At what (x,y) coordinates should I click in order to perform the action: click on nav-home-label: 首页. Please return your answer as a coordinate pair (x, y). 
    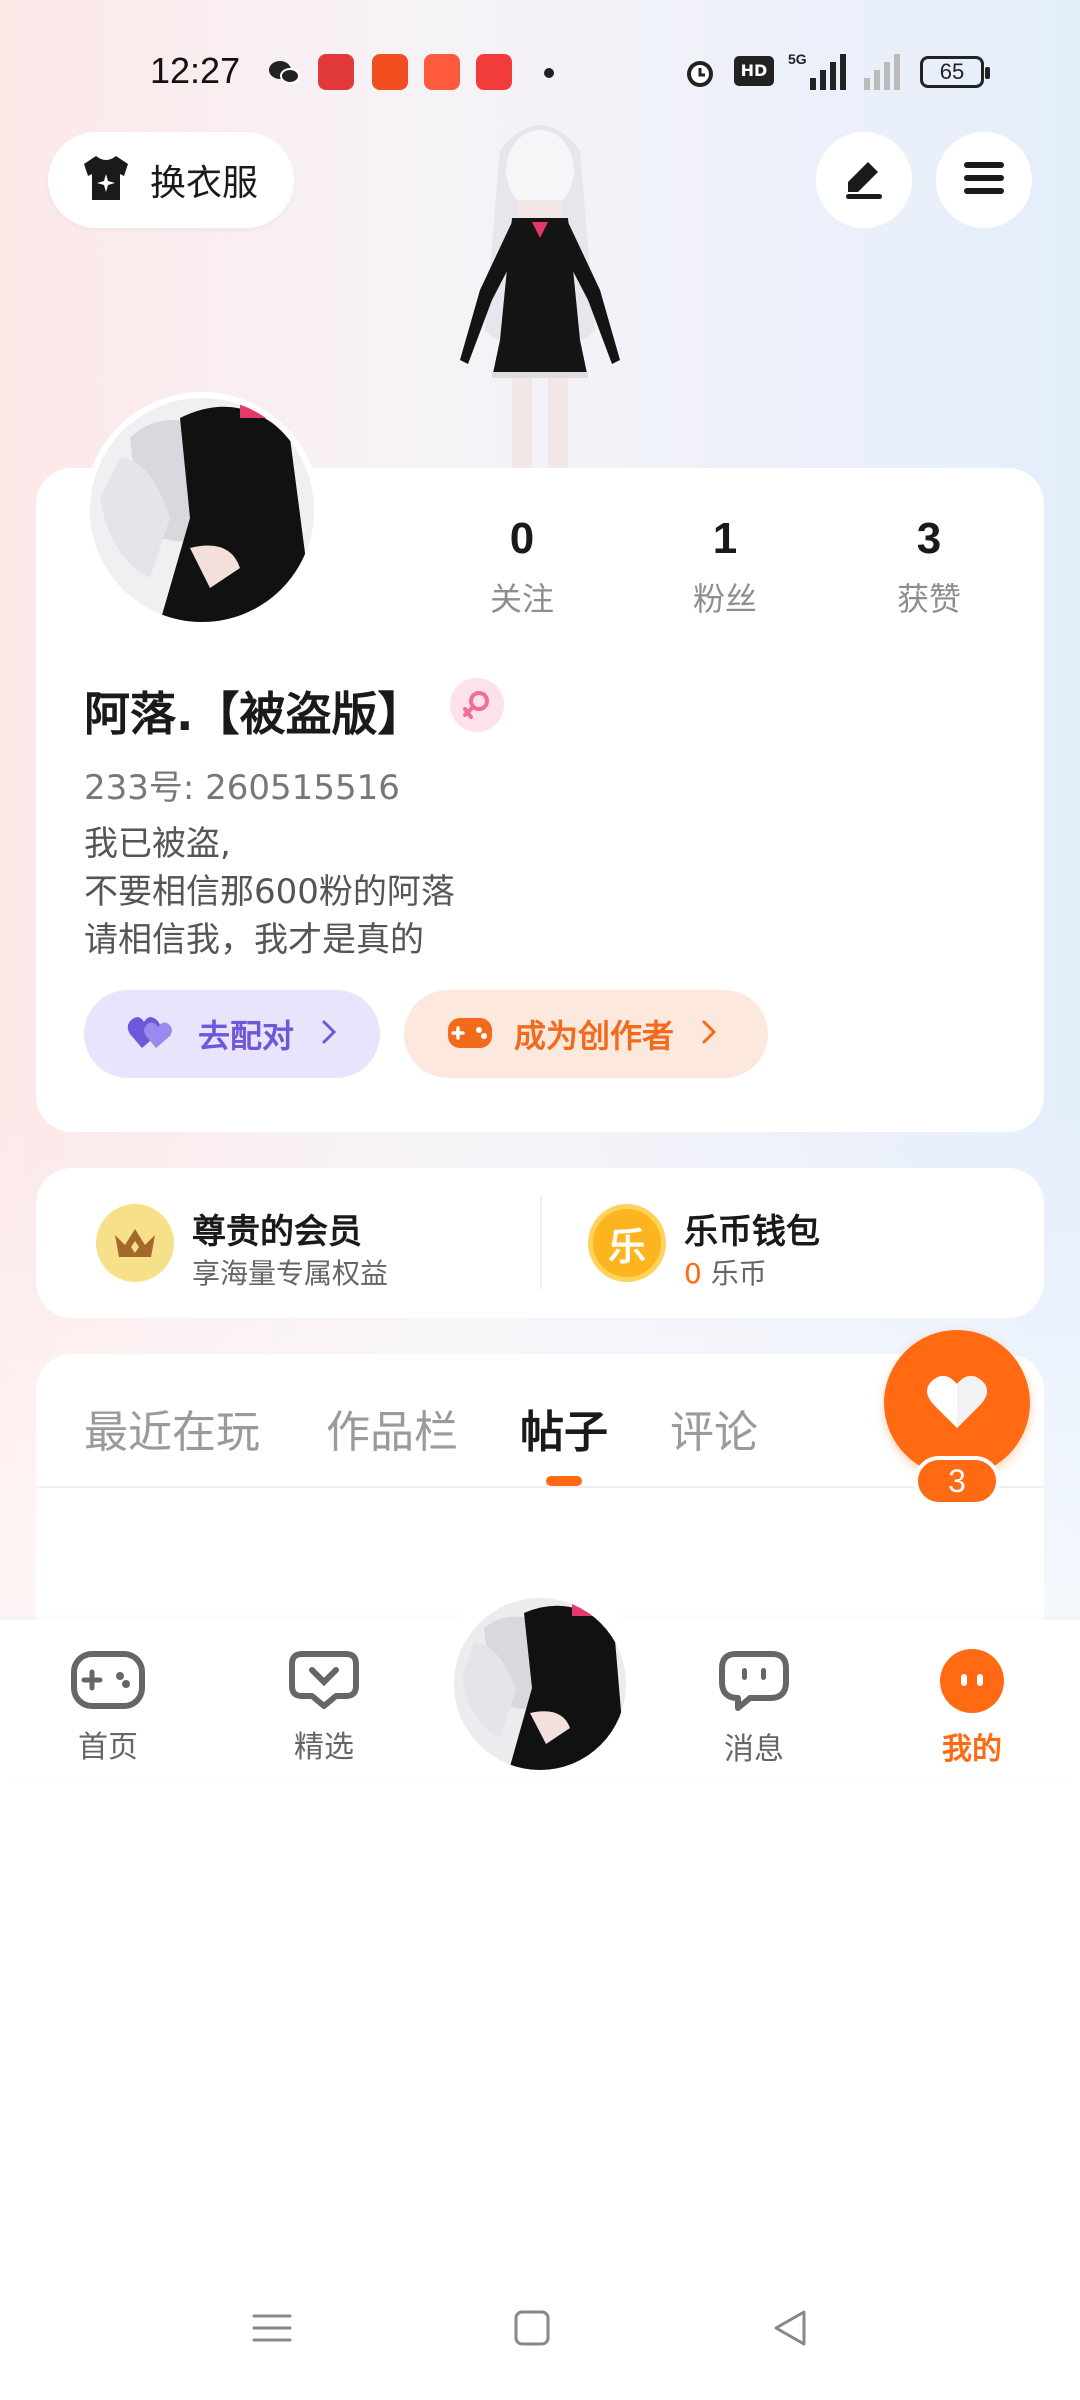
    Looking at the image, I should click on (108, 1747).